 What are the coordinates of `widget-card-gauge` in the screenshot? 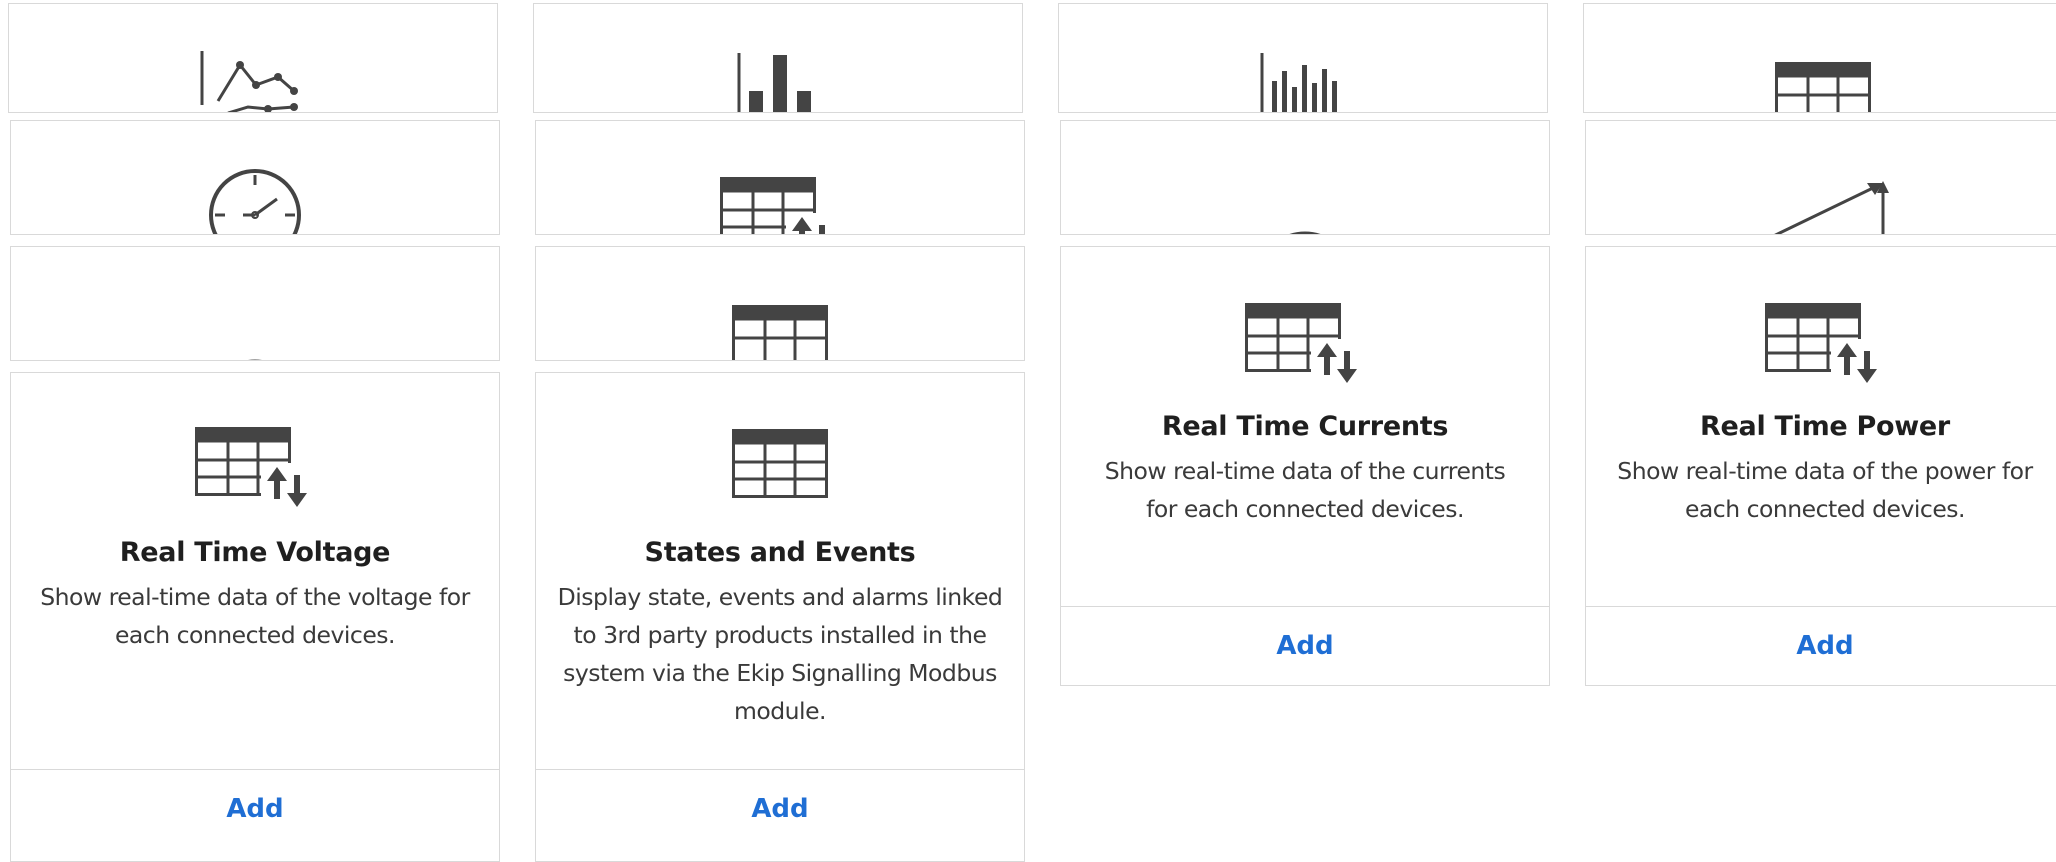 It's located at (1305, 177).